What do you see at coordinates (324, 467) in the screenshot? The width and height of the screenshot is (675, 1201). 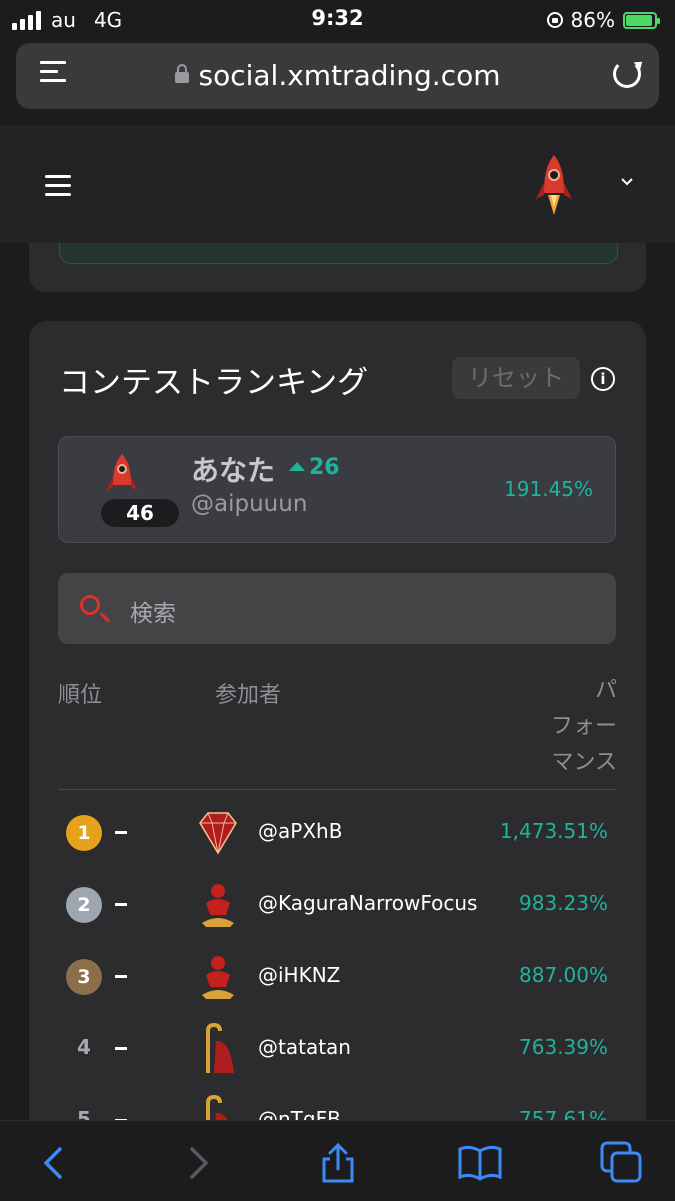 I see `rank-change-value: 26` at bounding box center [324, 467].